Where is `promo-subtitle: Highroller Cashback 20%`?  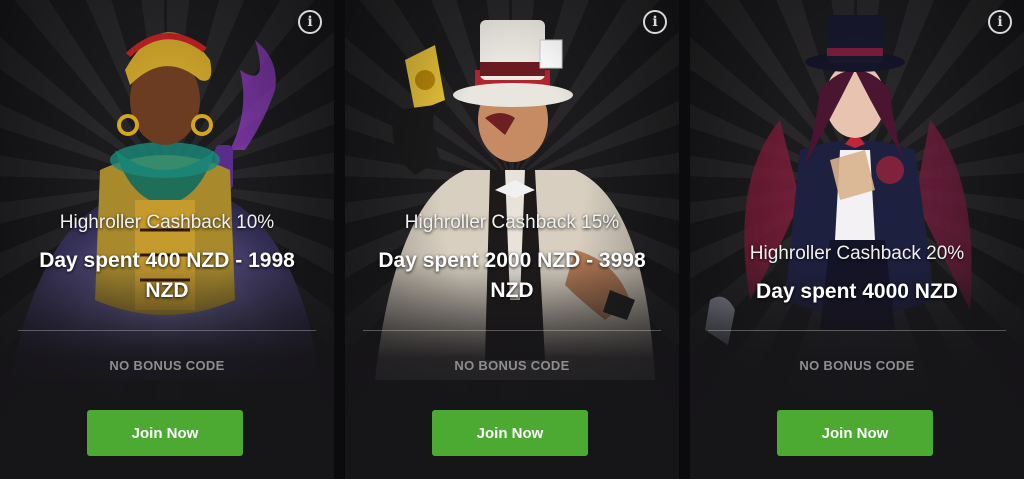 promo-subtitle: Highroller Cashback 20% is located at coordinates (857, 253).